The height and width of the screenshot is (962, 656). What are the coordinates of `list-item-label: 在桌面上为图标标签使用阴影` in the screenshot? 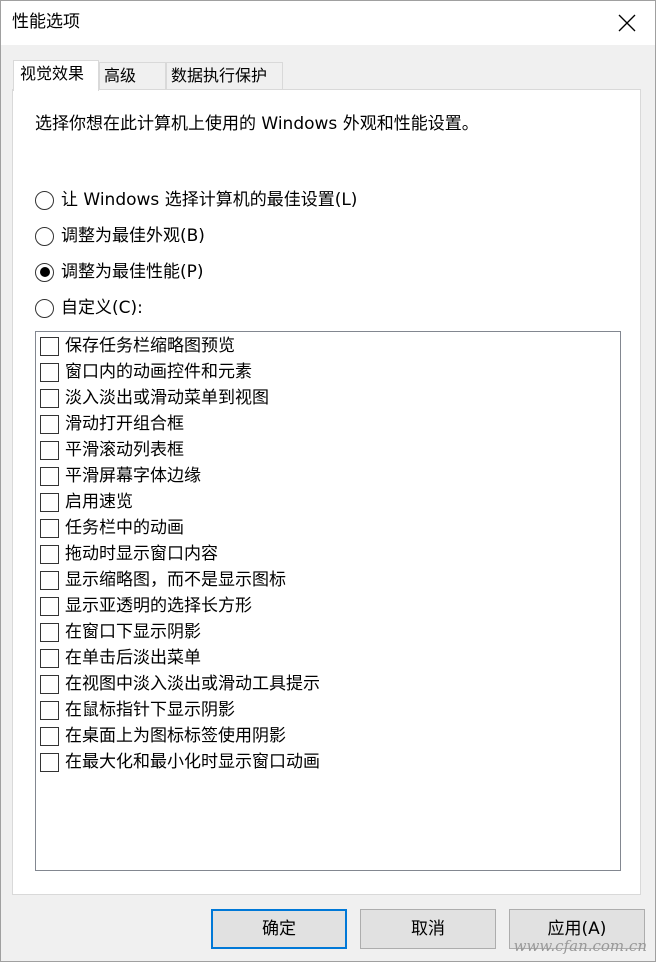 It's located at (175, 736).